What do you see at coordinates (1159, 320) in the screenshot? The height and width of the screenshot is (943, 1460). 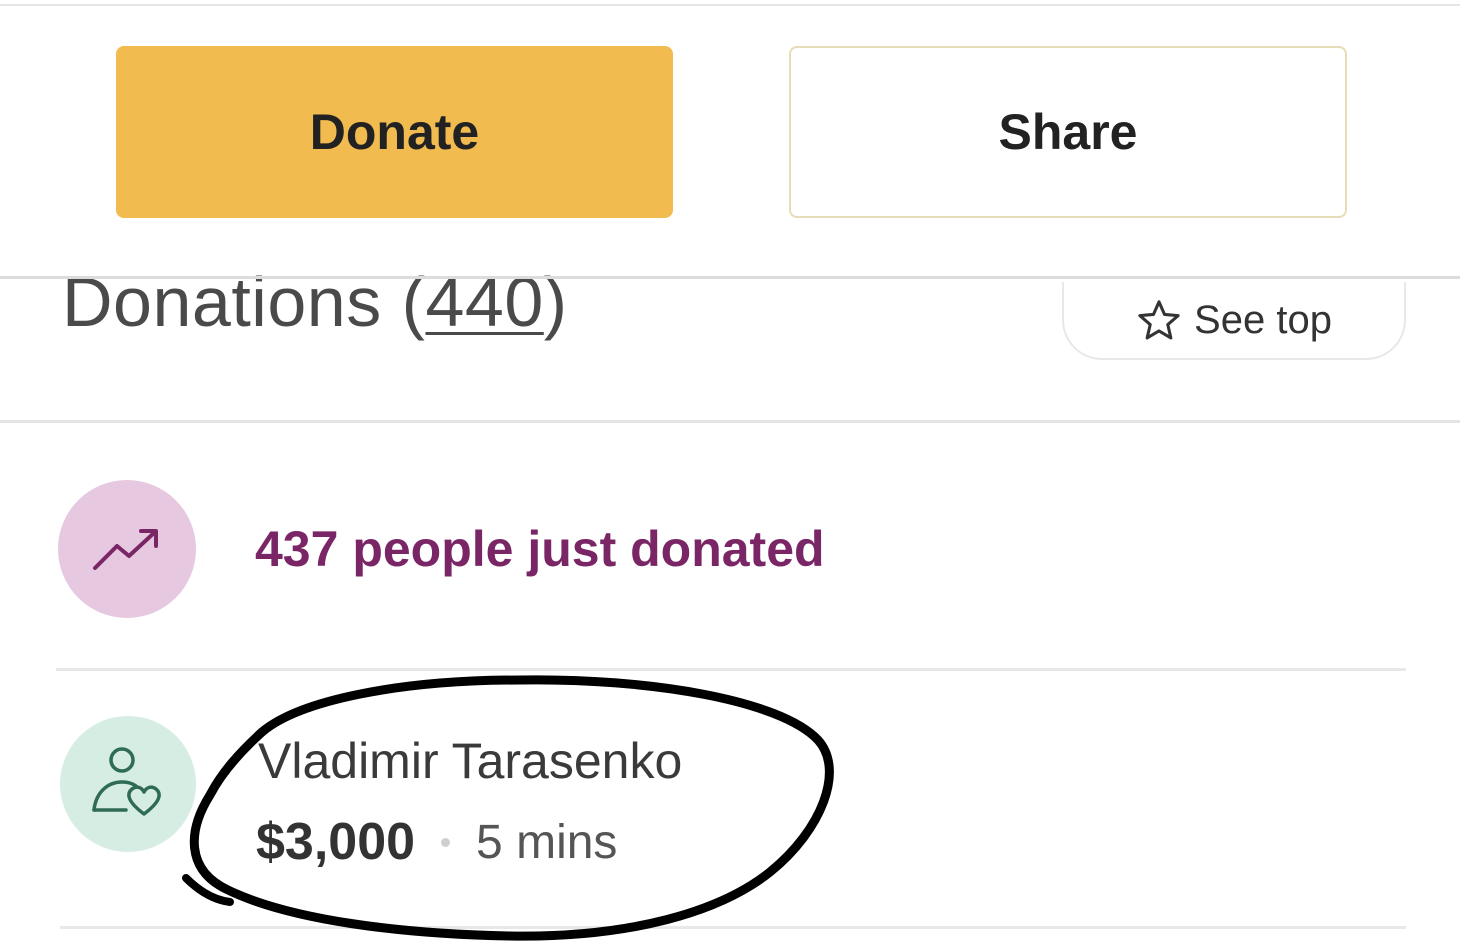 I see `star-outline-icon` at bounding box center [1159, 320].